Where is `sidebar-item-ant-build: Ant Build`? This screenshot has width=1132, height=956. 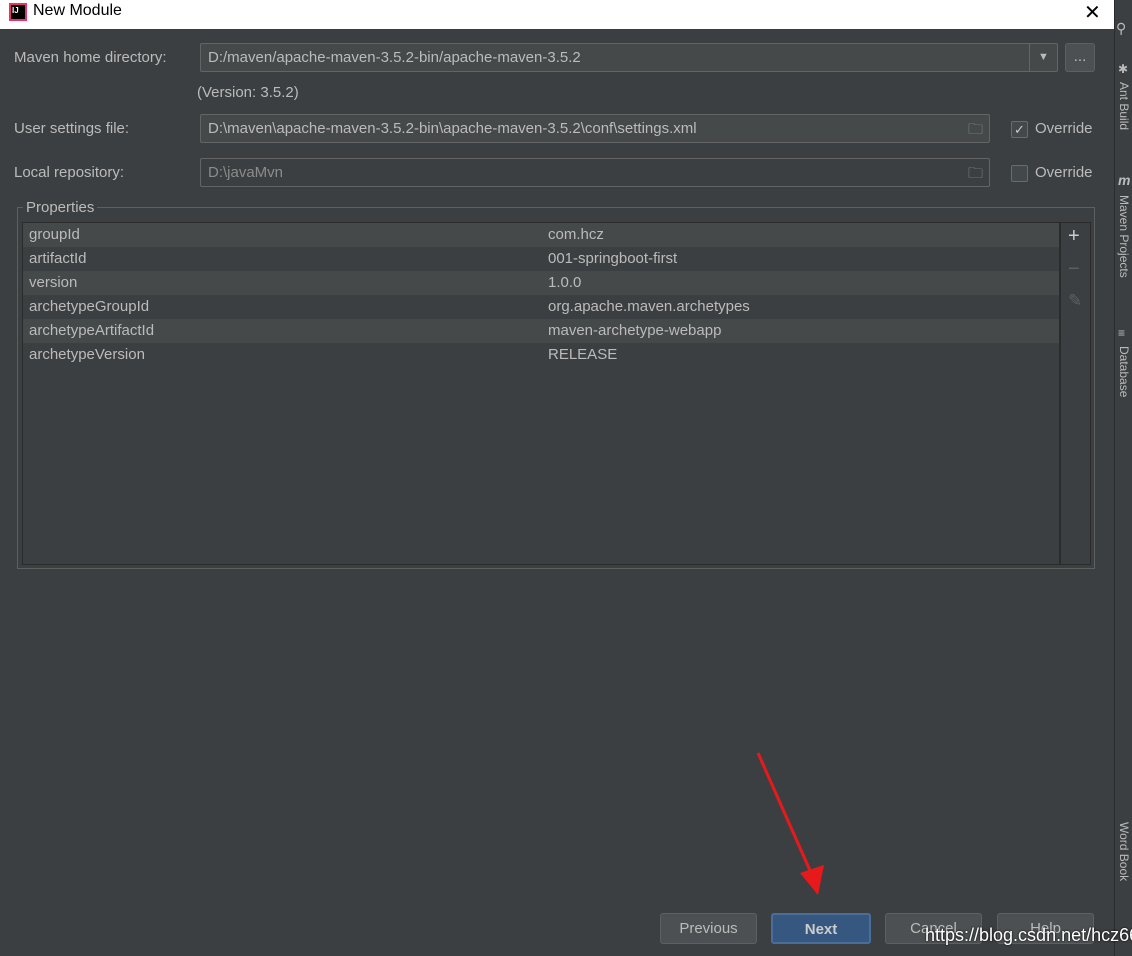 sidebar-item-ant-build: Ant Build is located at coordinates (1124, 106).